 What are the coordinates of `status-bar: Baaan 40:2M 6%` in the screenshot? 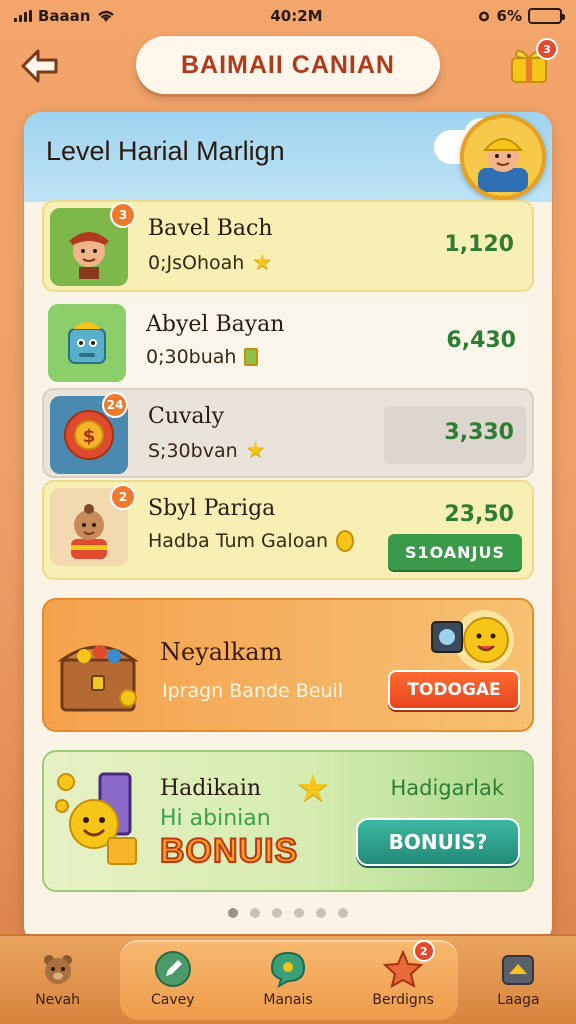 It's located at (288, 16).